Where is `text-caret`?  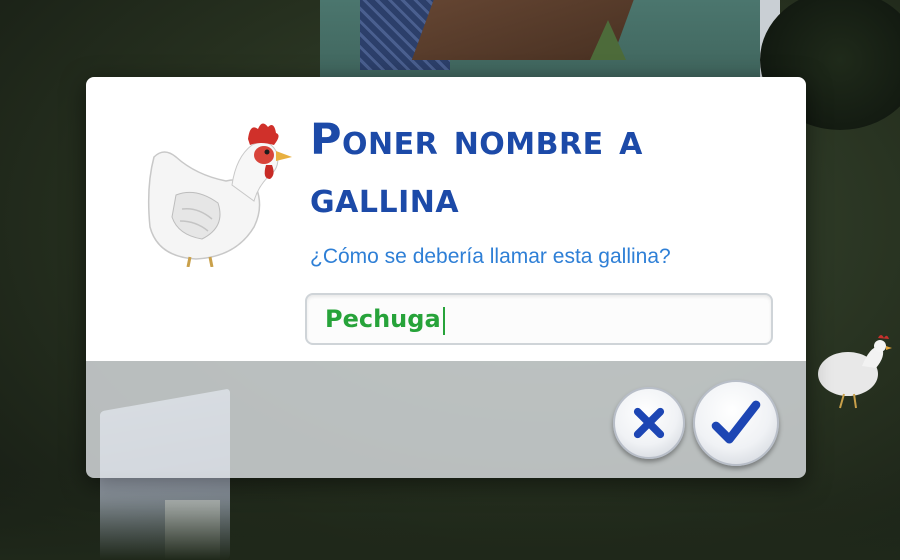
text-caret is located at coordinates (444, 321).